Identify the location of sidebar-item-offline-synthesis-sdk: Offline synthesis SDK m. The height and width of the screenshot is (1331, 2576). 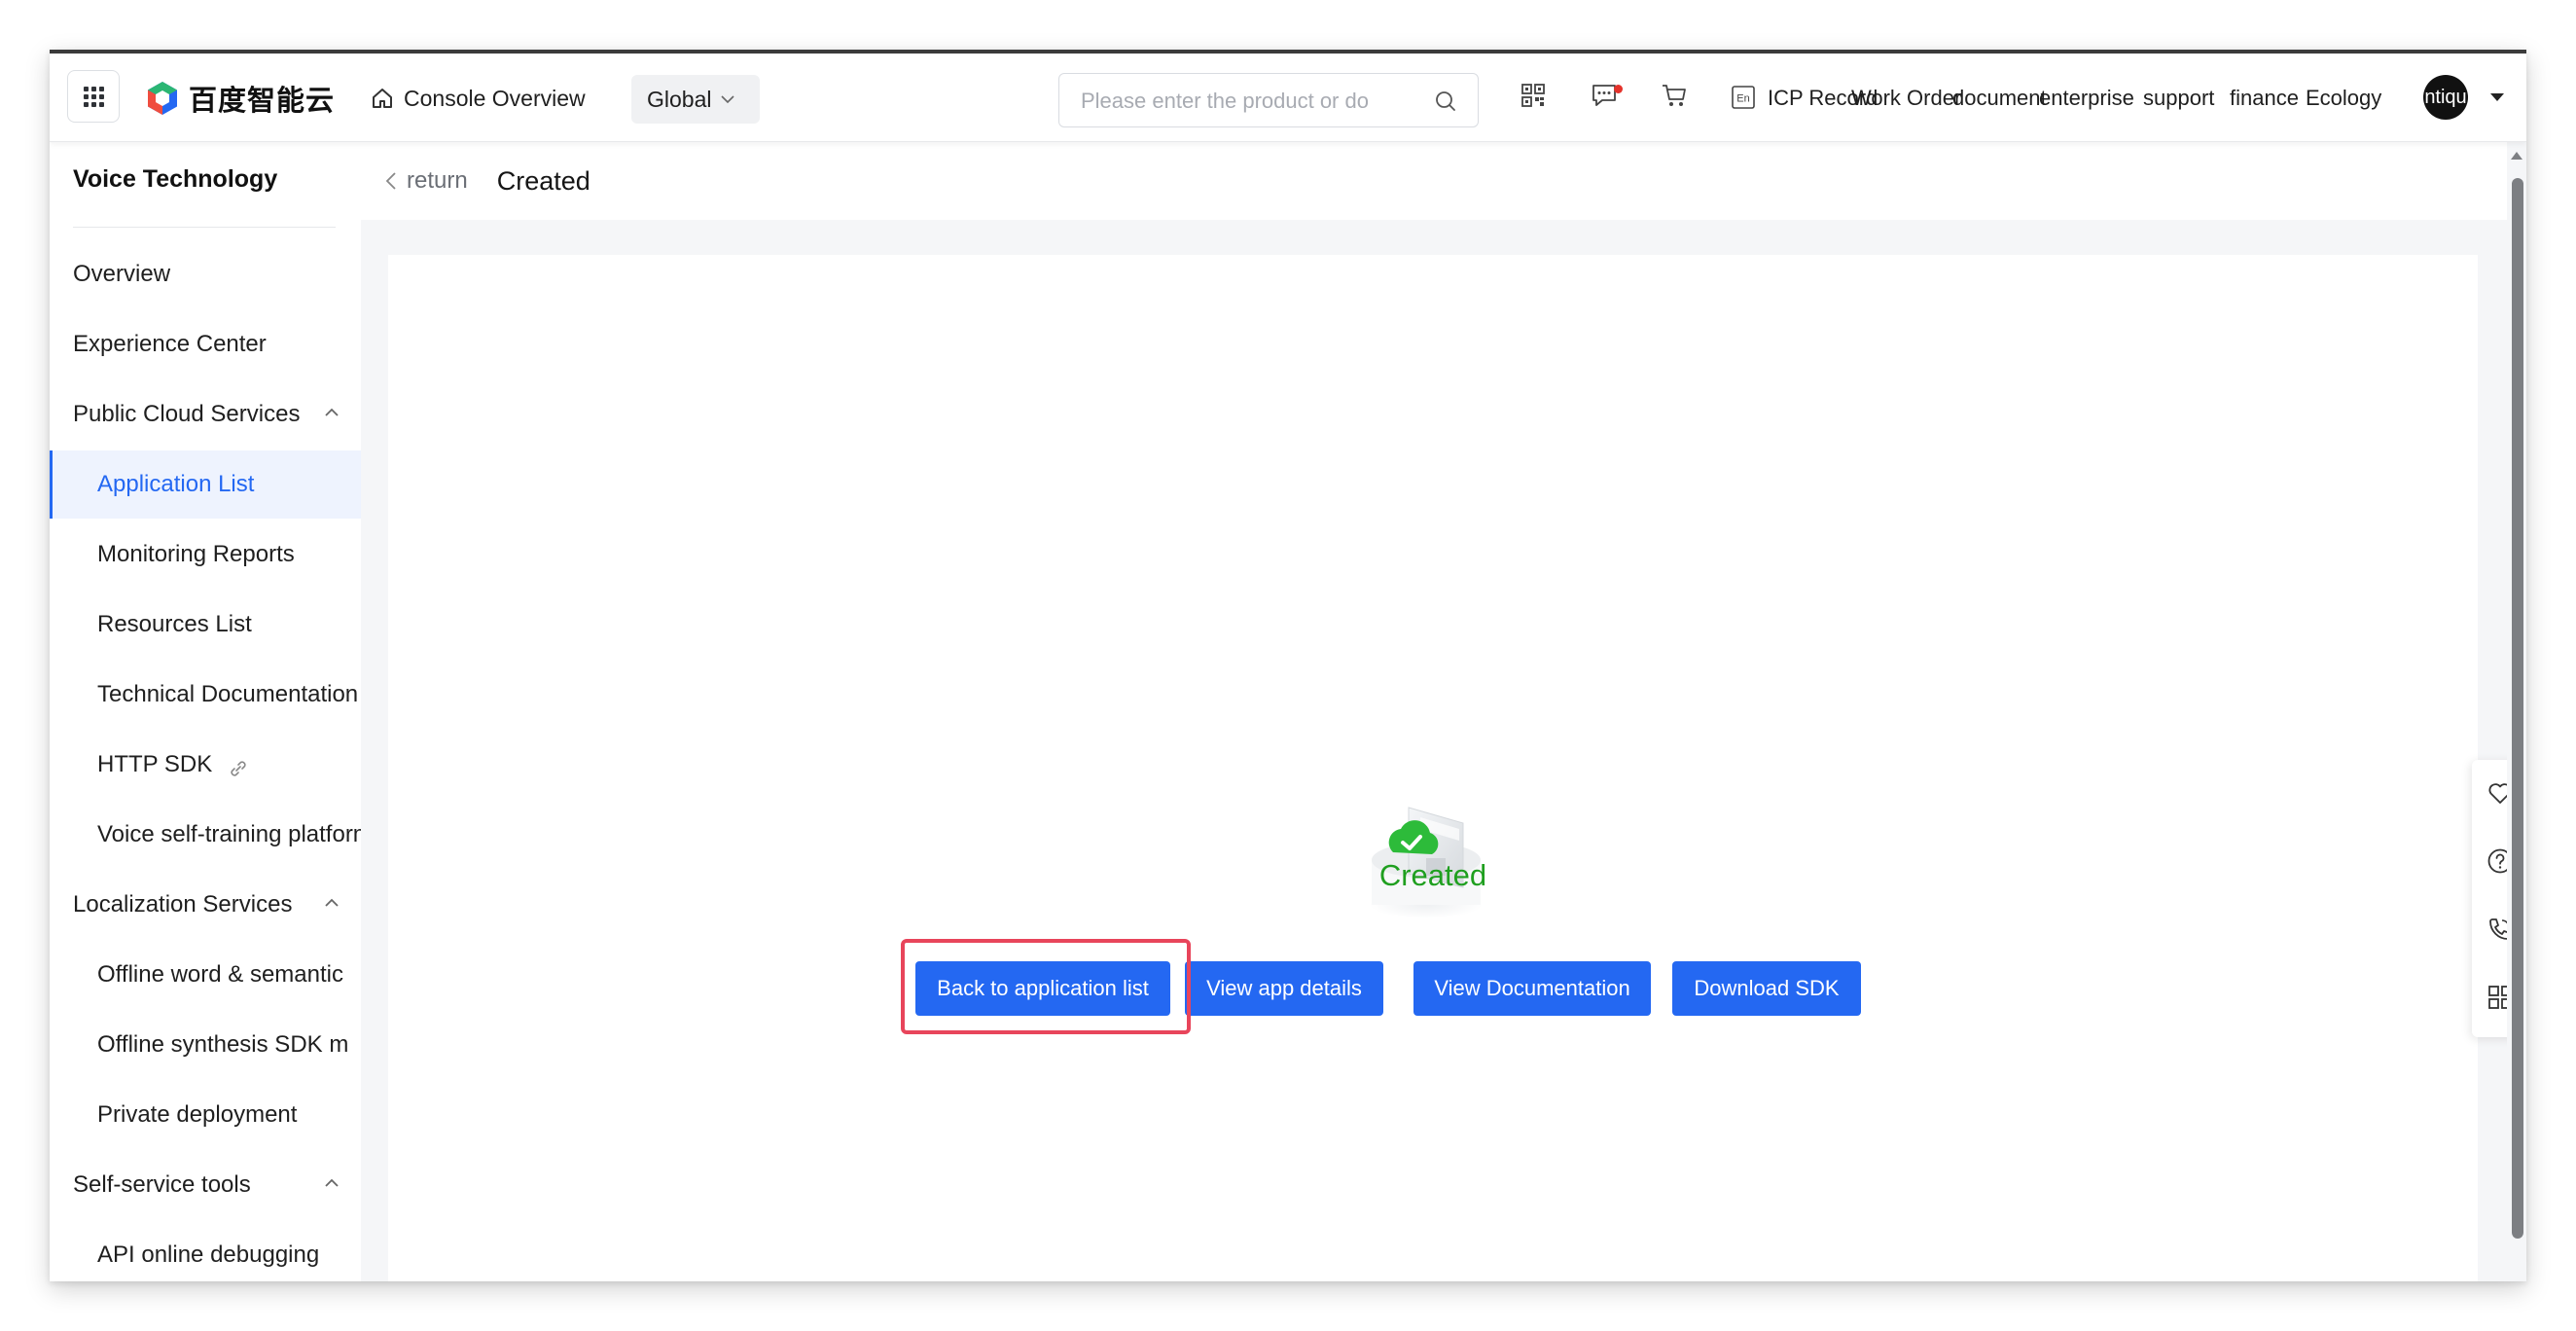
(205, 1045).